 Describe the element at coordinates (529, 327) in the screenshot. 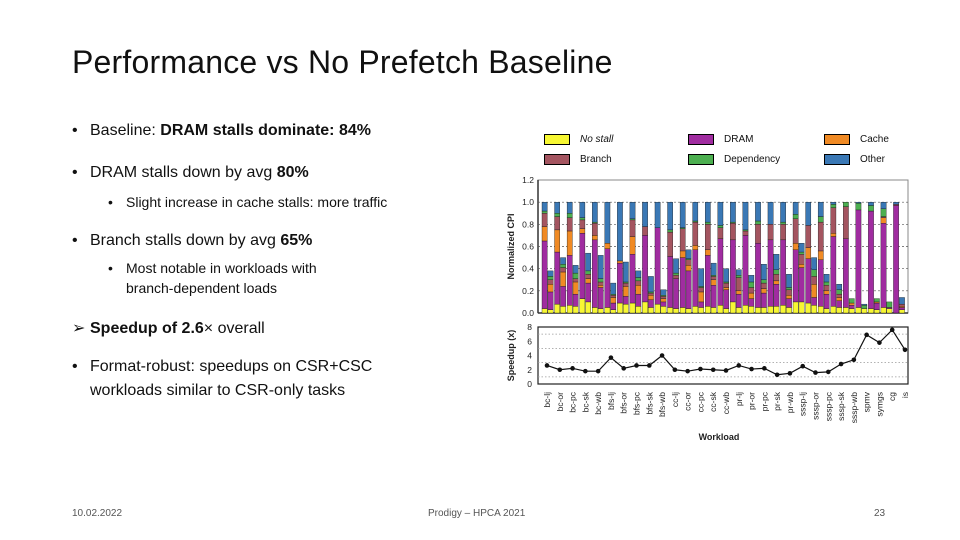

I see `line-chart-y-tick-label: 8` at that location.